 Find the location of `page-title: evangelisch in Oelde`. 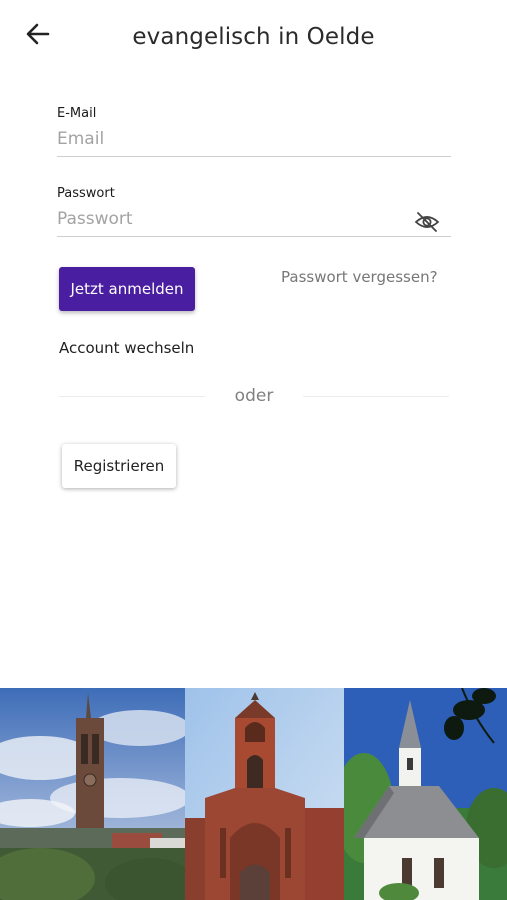

page-title: evangelisch in Oelde is located at coordinates (253, 37).